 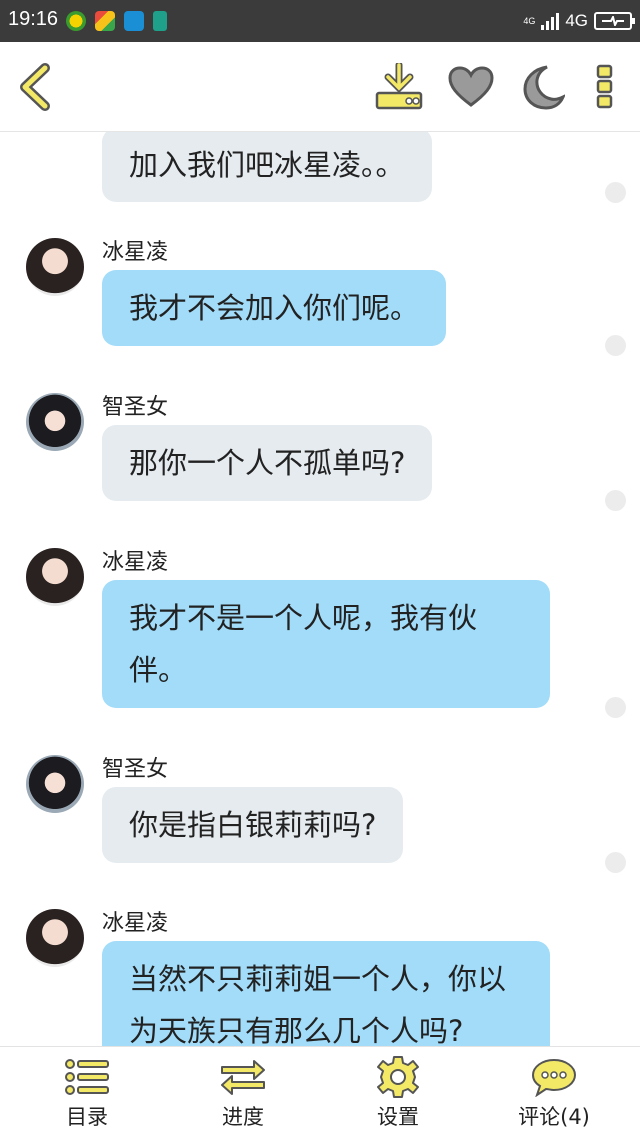 I want to click on gear-icon, so click(x=398, y=1077).